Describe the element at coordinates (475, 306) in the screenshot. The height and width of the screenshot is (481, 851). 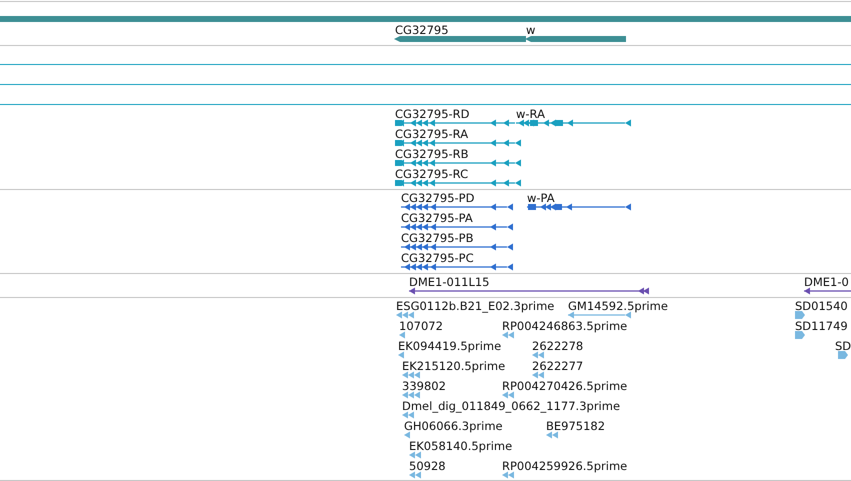
I see `feature-label: ESG0112b.B21_E02.3prime` at that location.